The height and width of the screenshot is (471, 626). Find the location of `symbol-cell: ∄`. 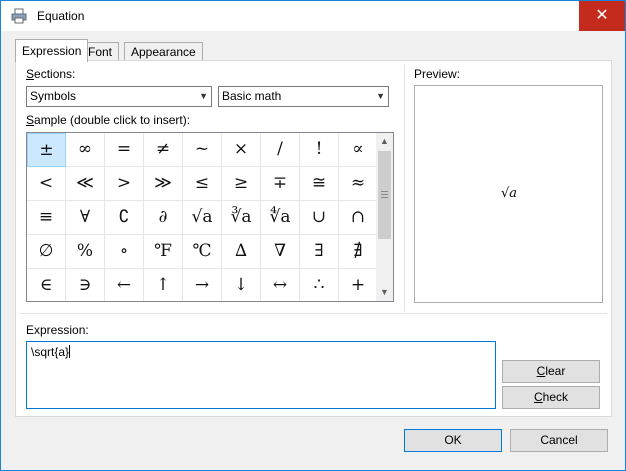

symbol-cell: ∄ is located at coordinates (358, 252).